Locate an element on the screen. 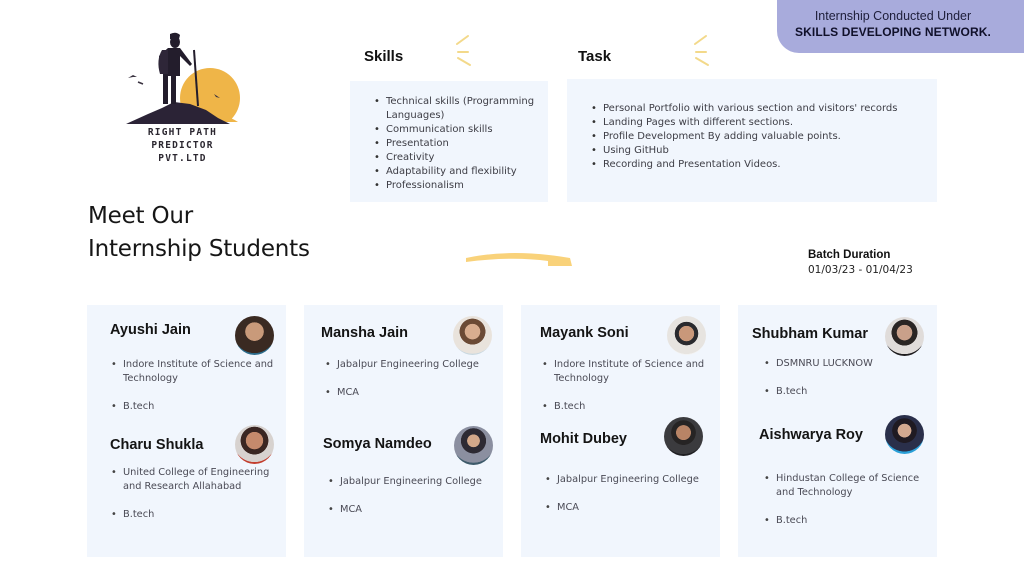 The height and width of the screenshot is (576, 1024). skills-title: Skills is located at coordinates (384, 56).